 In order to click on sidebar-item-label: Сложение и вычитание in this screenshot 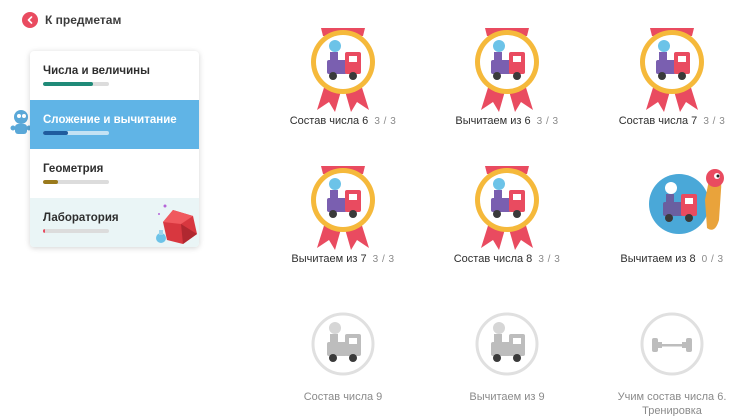, I will do `click(110, 120)`.